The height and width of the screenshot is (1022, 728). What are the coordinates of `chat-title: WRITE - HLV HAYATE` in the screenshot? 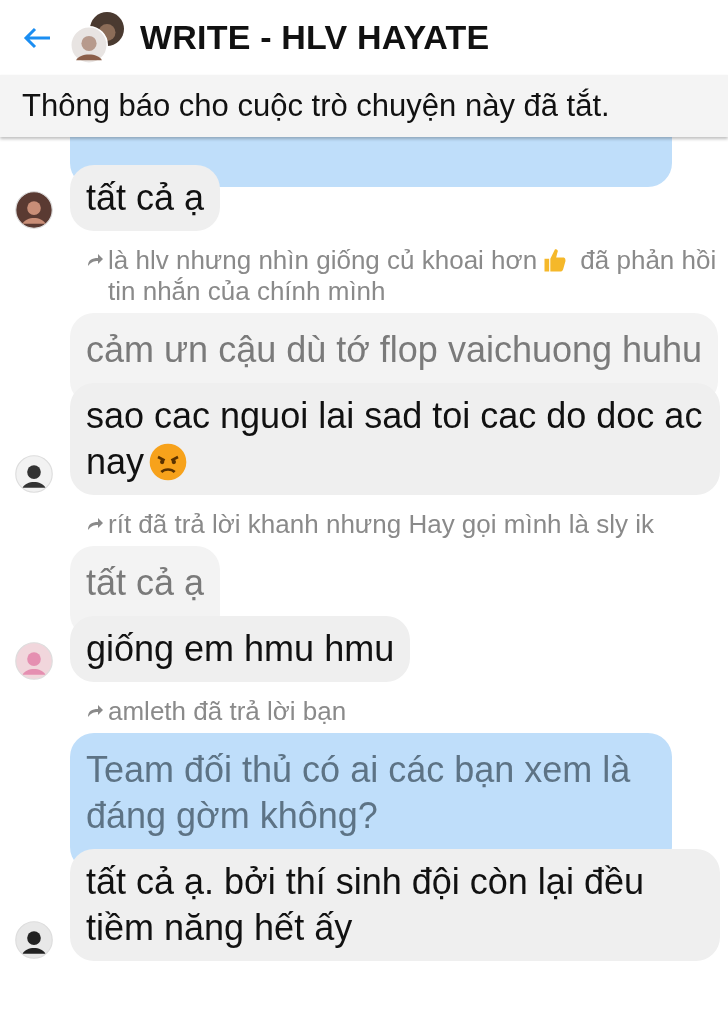 It's located at (315, 37).